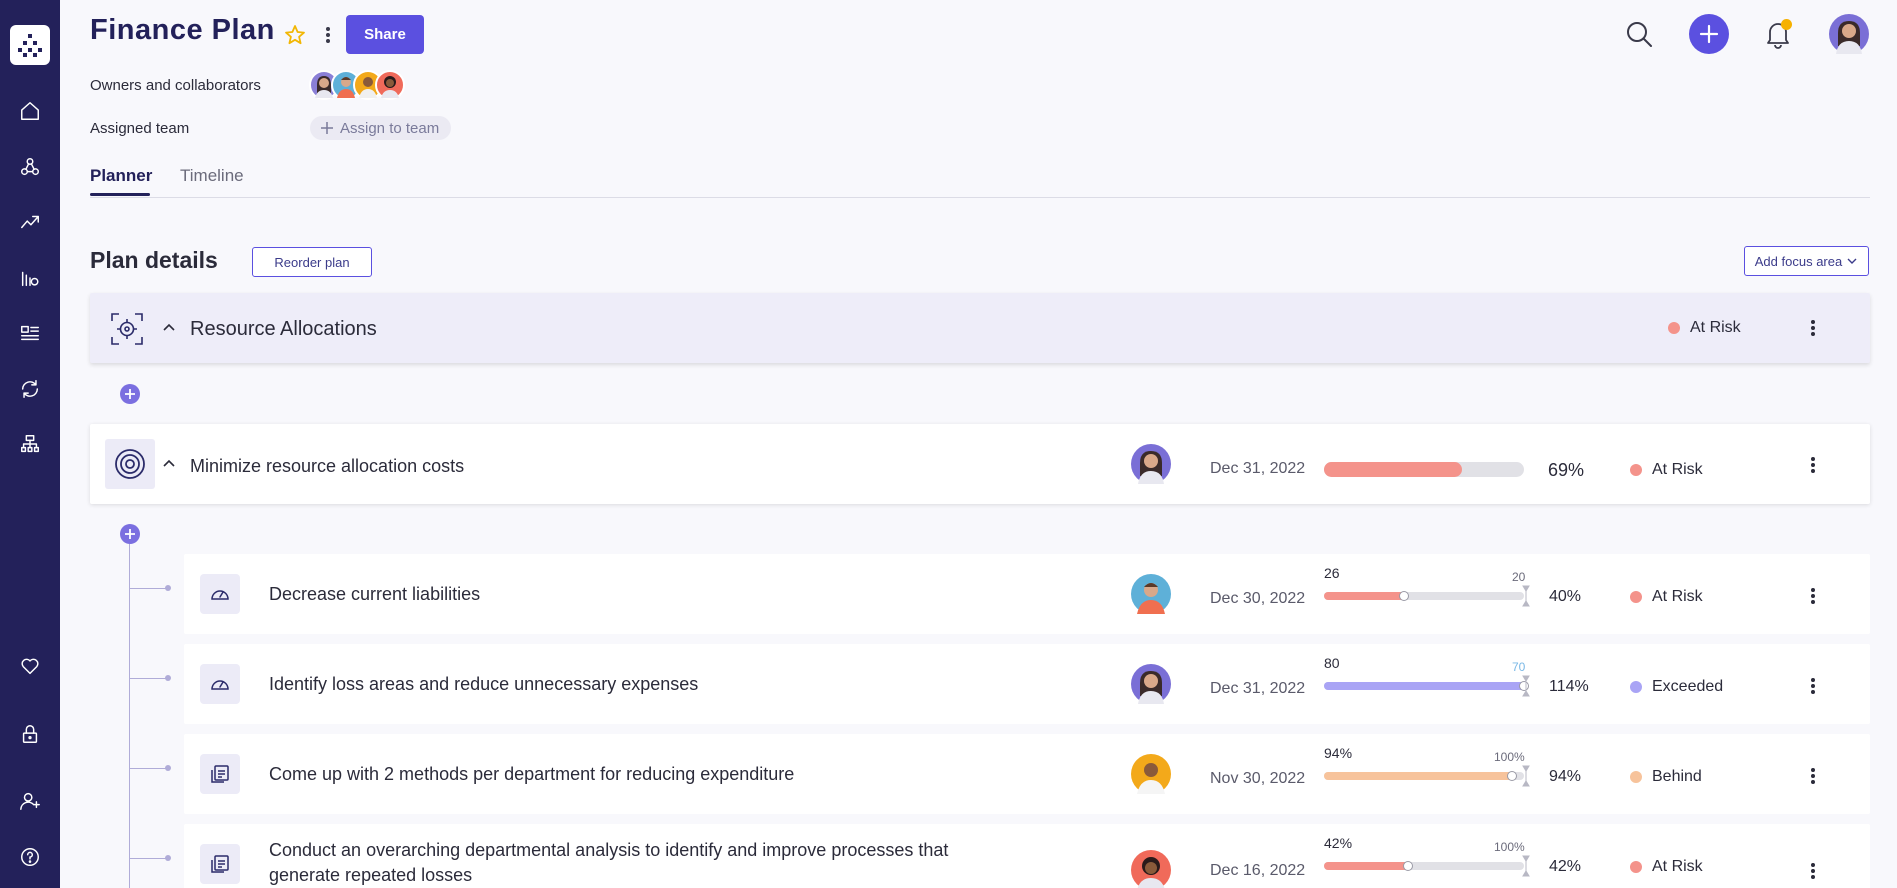 This screenshot has height=888, width=1897. I want to click on focus-area-more-icon, so click(1813, 328).